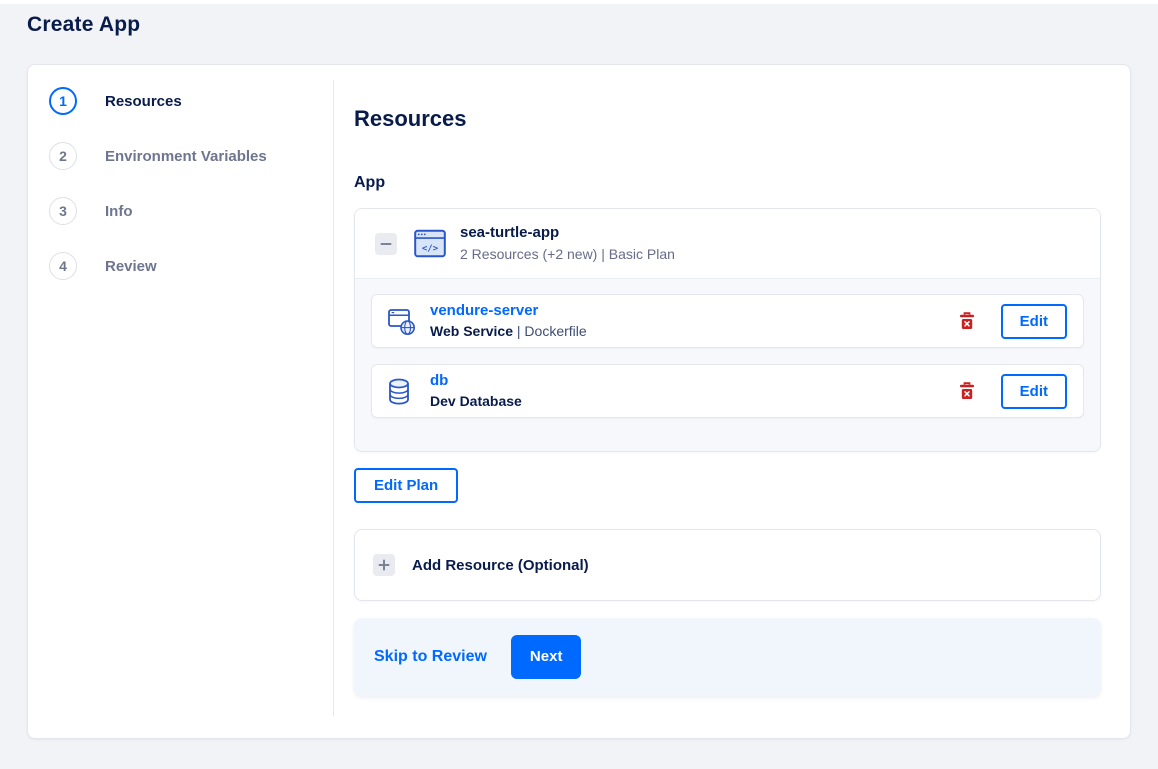 The width and height of the screenshot is (1158, 769). What do you see at coordinates (406, 485) in the screenshot?
I see `edit-plan-button: Edit Plan` at bounding box center [406, 485].